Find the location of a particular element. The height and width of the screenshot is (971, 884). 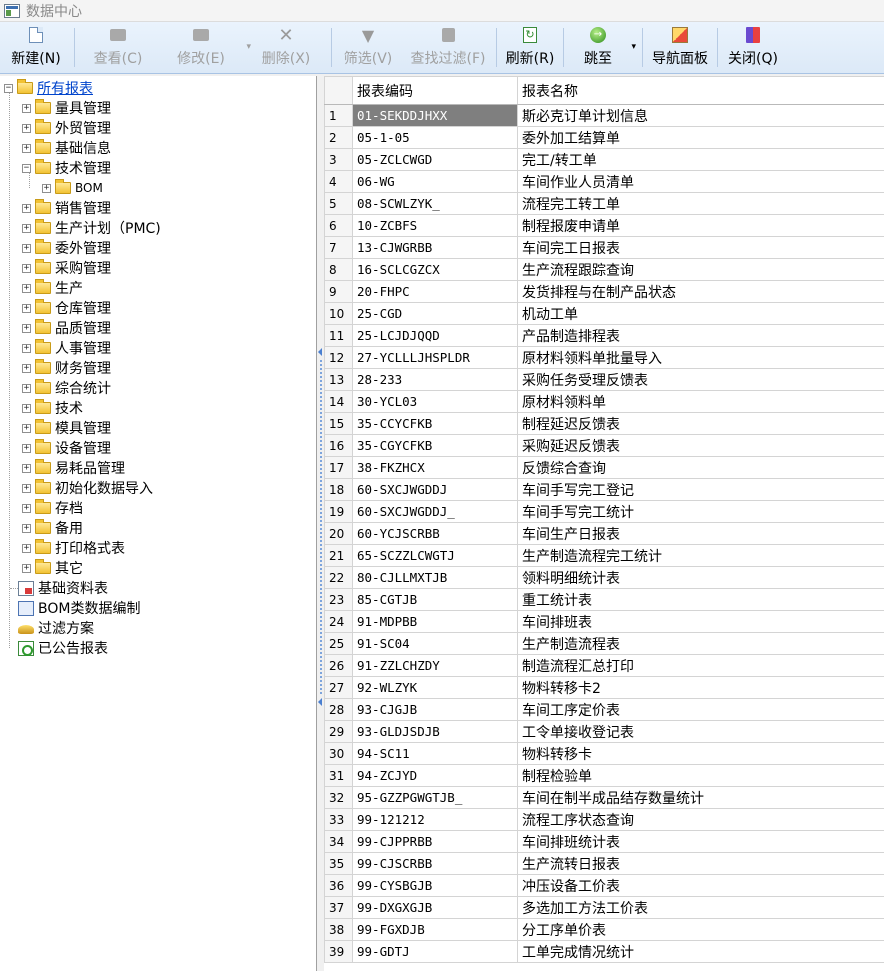

report-code-cell: 05-1-05 is located at coordinates (435, 137).